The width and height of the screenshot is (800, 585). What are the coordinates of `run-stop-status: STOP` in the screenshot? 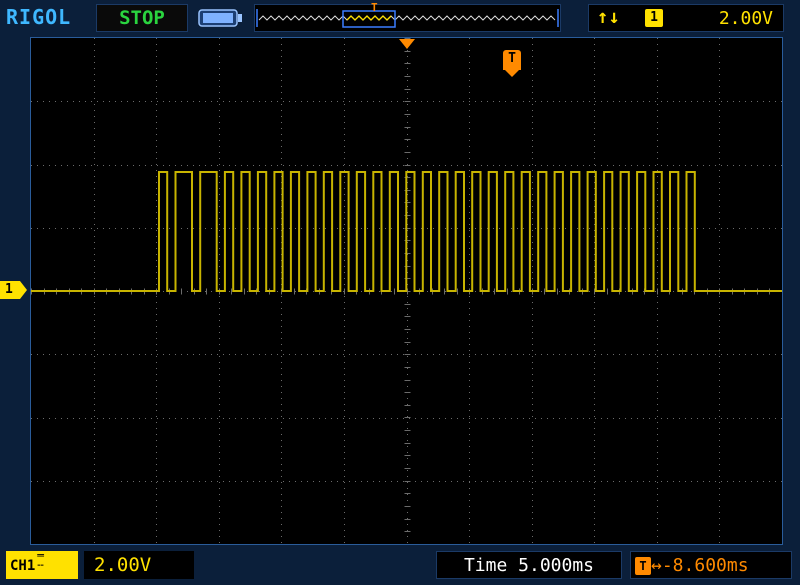 It's located at (142, 18).